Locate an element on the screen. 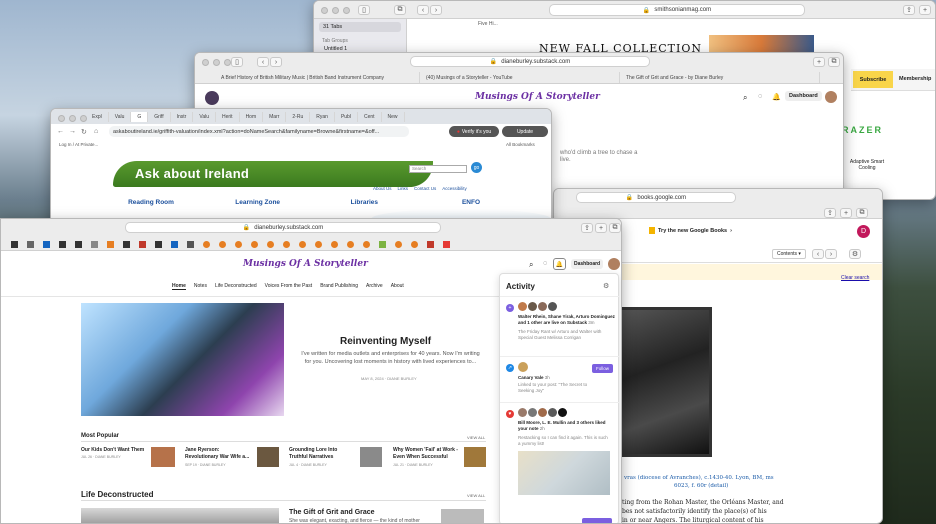 This screenshot has height=524, width=936. next-page-icon: › is located at coordinates (831, 254).